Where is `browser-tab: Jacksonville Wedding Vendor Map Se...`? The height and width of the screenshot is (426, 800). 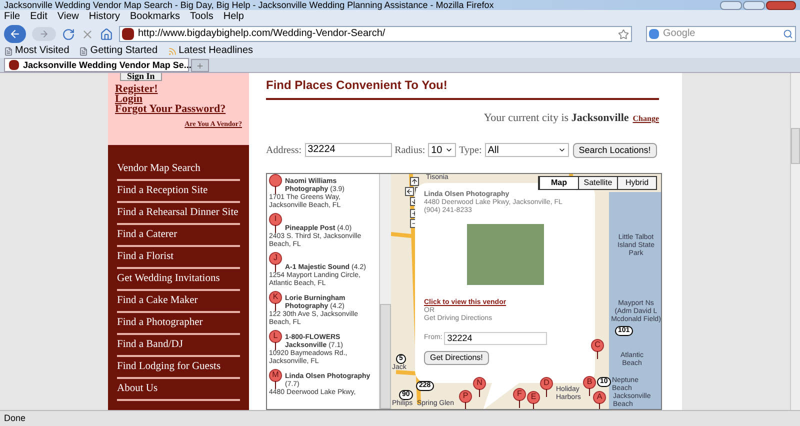 browser-tab: Jacksonville Wedding Vendor Map Se... is located at coordinates (96, 65).